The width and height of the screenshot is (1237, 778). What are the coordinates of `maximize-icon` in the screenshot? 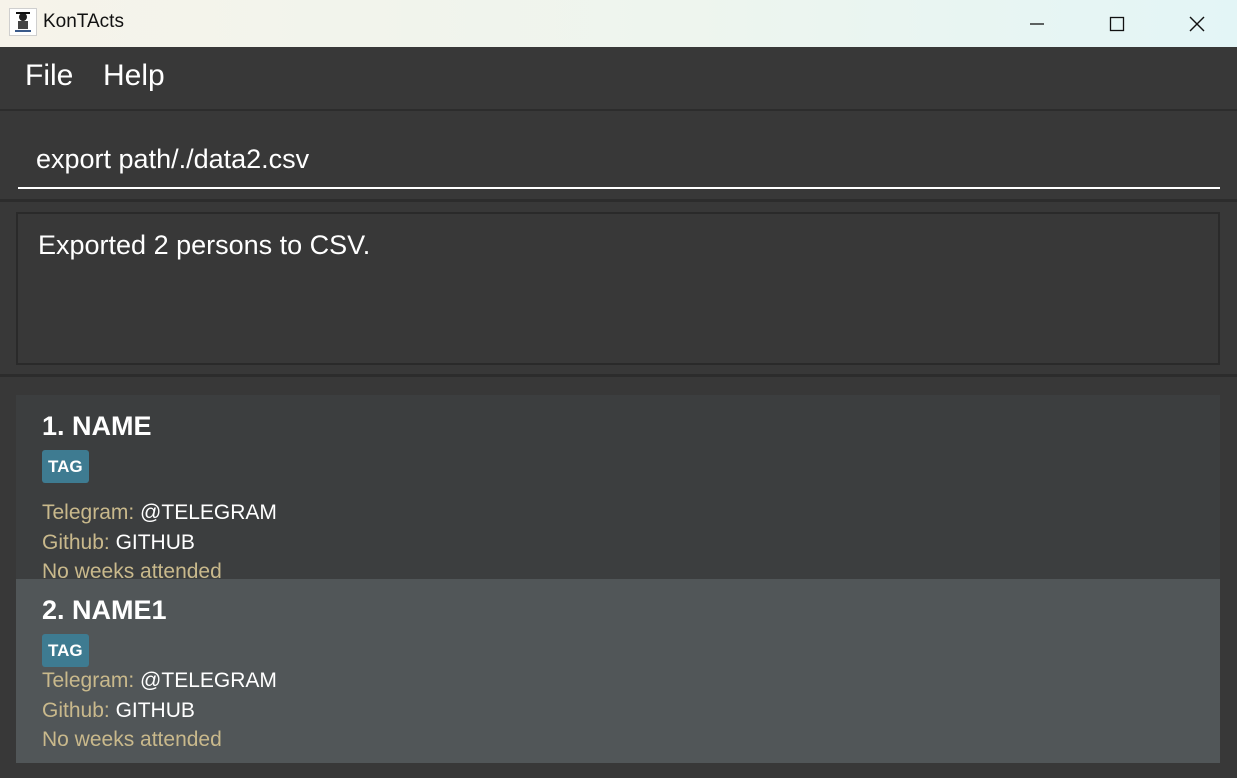 It's located at (1117, 23).